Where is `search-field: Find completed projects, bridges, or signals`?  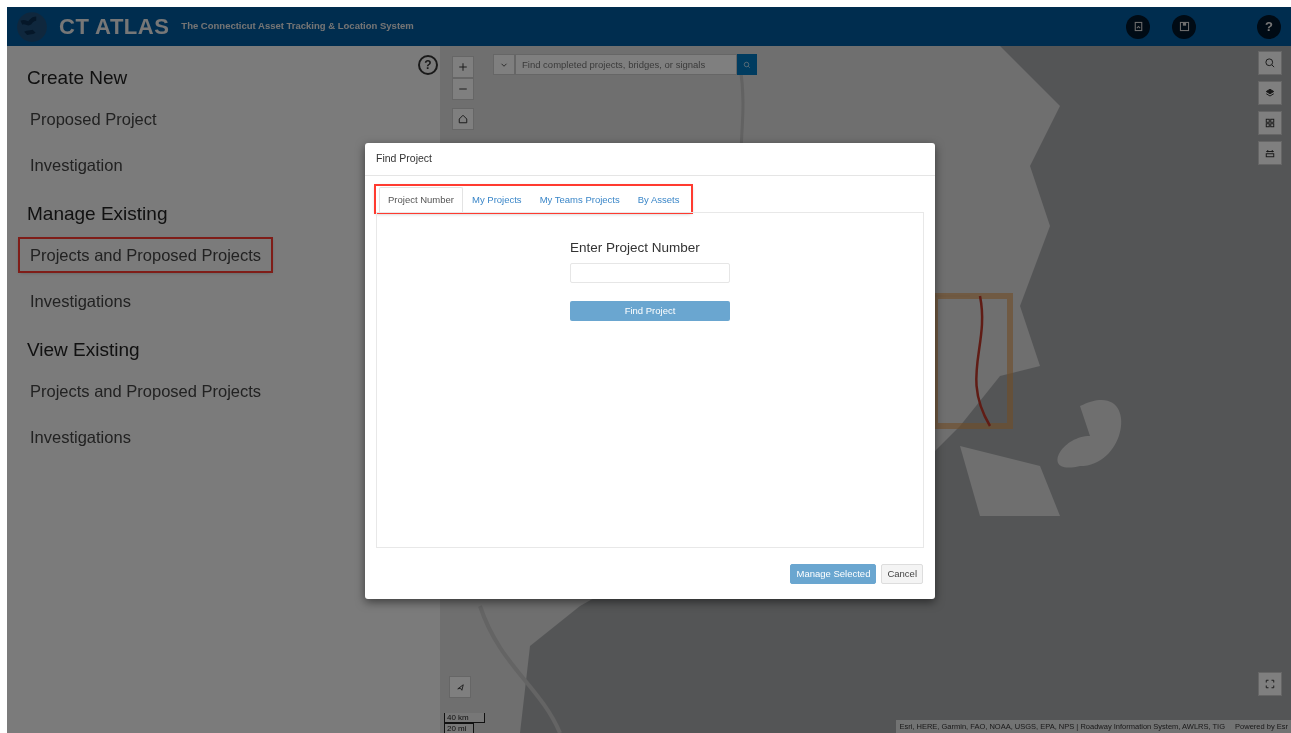 search-field: Find completed projects, bridges, or signals is located at coordinates (626, 64).